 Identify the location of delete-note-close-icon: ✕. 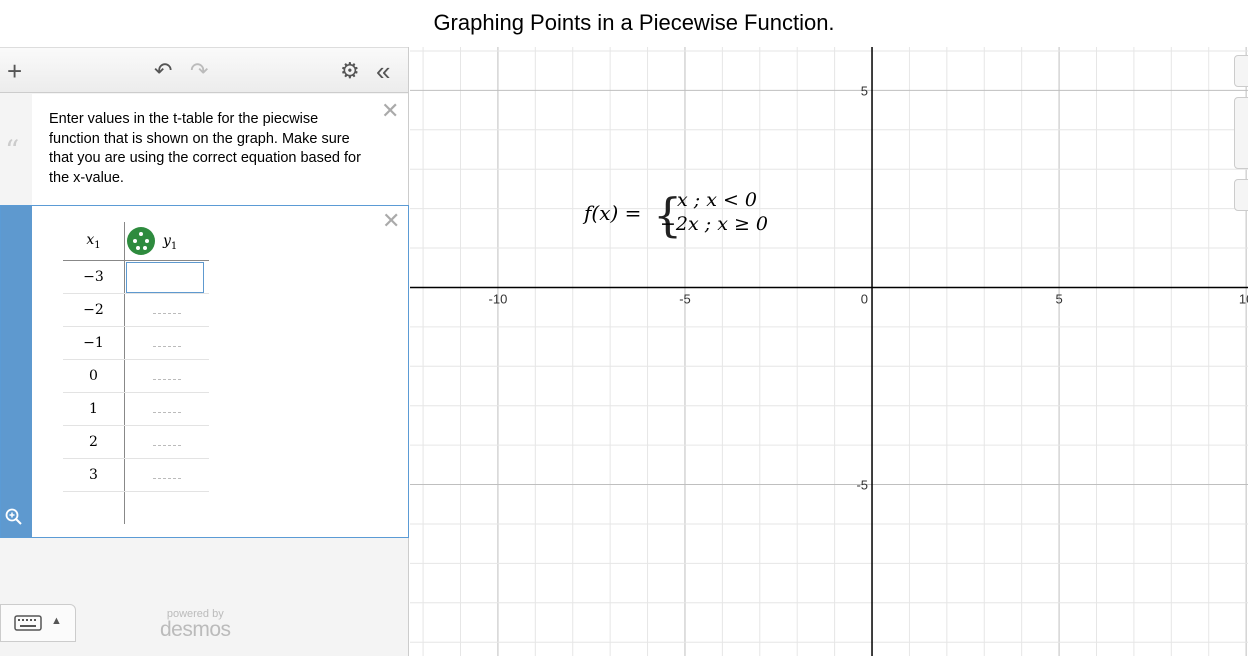
(390, 111).